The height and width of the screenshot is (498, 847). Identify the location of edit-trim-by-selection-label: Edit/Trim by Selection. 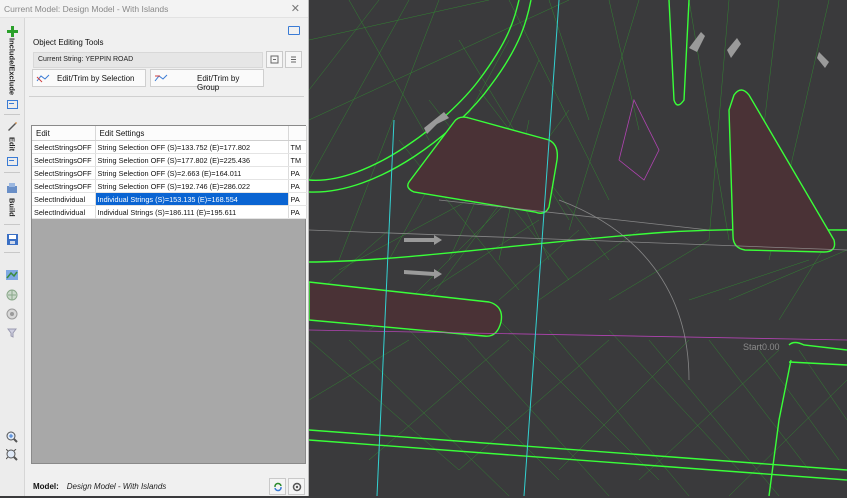
(96, 78).